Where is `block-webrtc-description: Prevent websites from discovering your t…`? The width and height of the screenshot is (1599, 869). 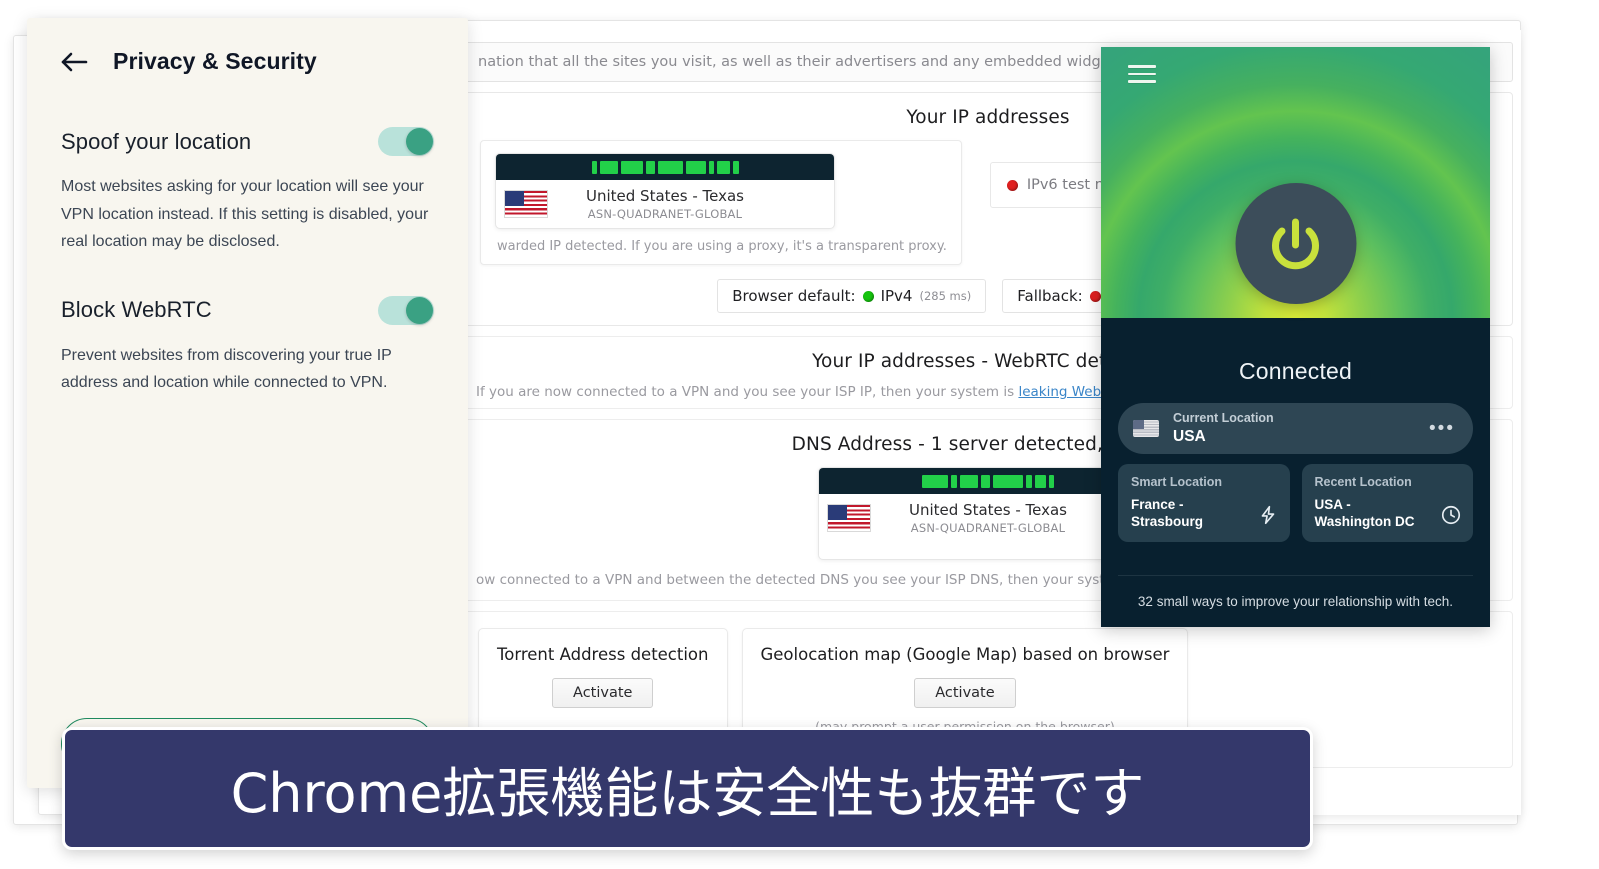 block-webrtc-description: Prevent websites from discovering your t… is located at coordinates (226, 369).